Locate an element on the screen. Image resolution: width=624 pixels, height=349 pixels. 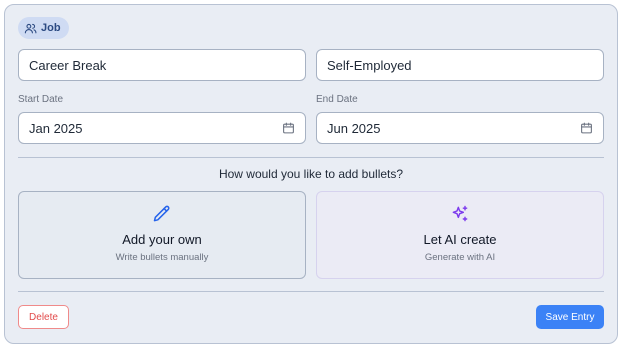
option-subtitle: Write bullets manually is located at coordinates (162, 257).